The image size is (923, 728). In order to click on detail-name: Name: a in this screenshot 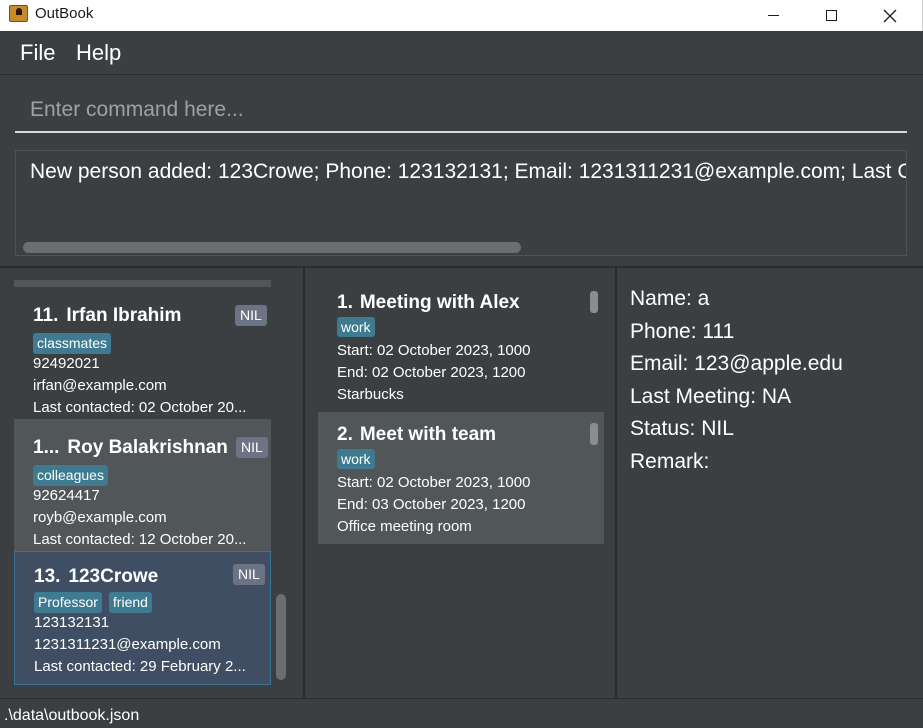, I will do `click(670, 298)`.